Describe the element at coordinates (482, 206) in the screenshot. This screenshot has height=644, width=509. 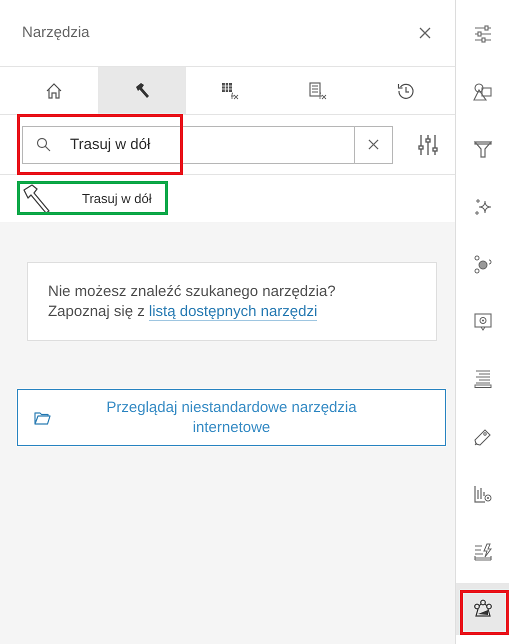
I see `sparkle-icon` at that location.